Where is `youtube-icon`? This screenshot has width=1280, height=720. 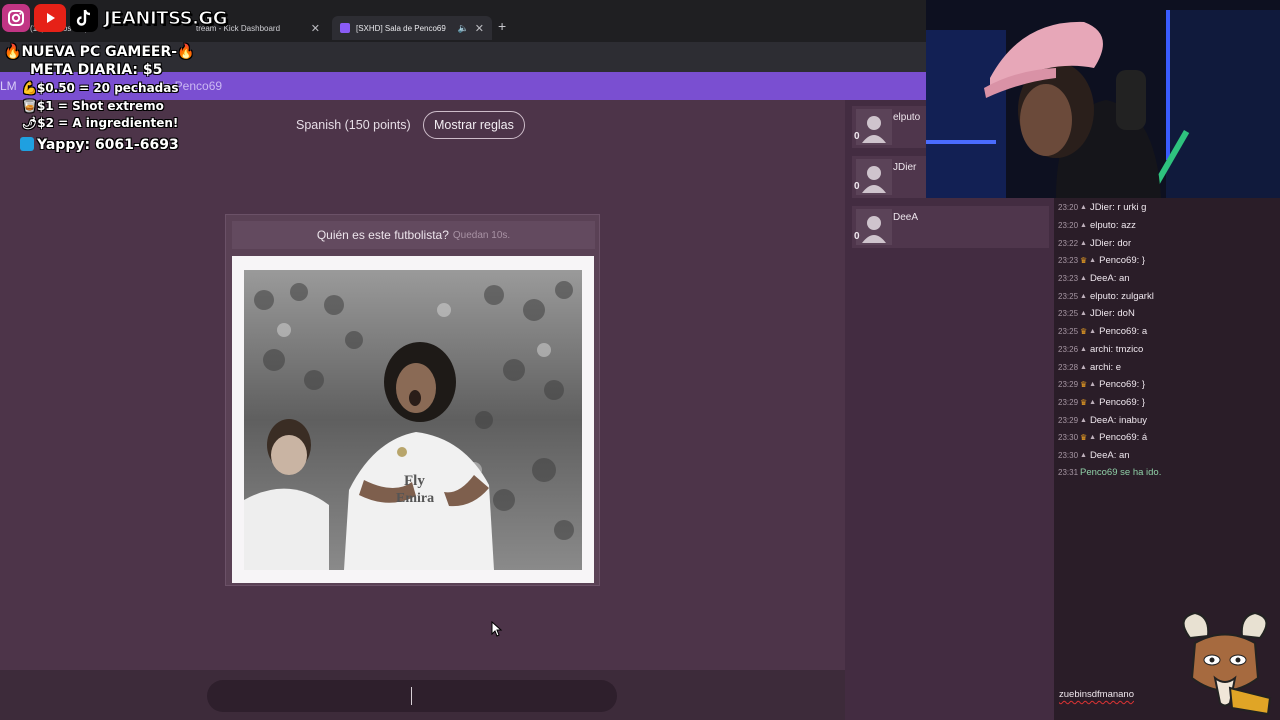
youtube-icon is located at coordinates (50, 18).